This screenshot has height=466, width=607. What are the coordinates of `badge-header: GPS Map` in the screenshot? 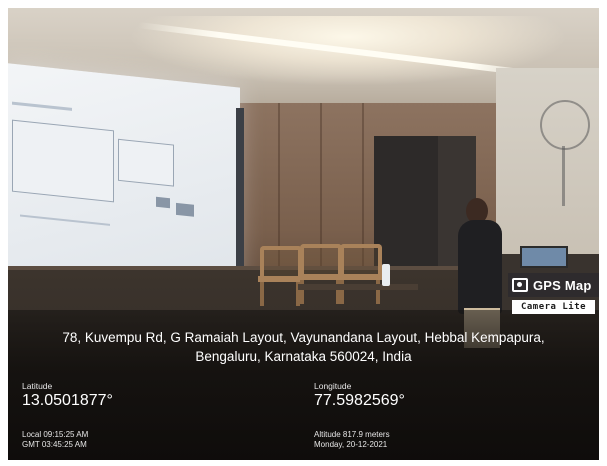 It's located at (553, 285).